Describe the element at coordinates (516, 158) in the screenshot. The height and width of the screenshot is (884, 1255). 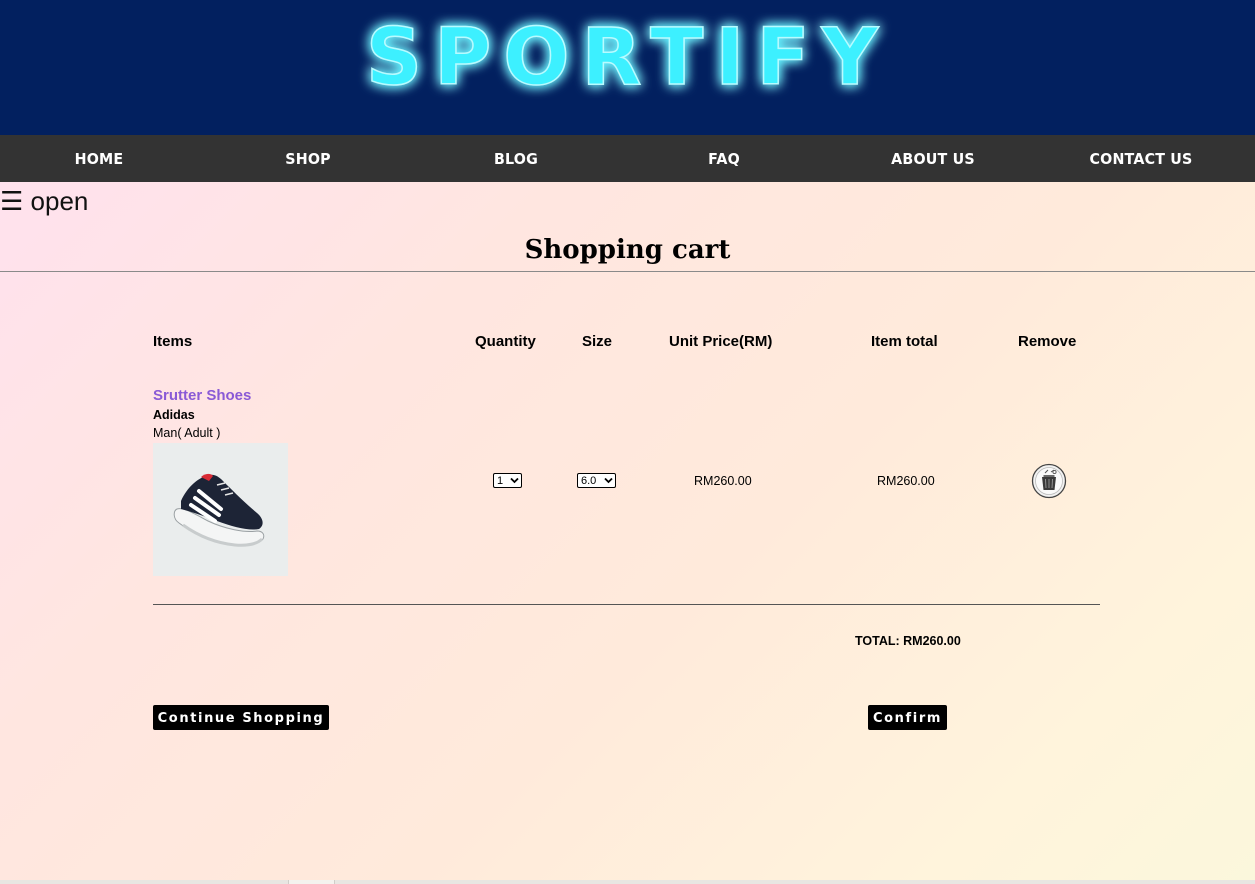
I see `nav-blog: BLOG` at that location.